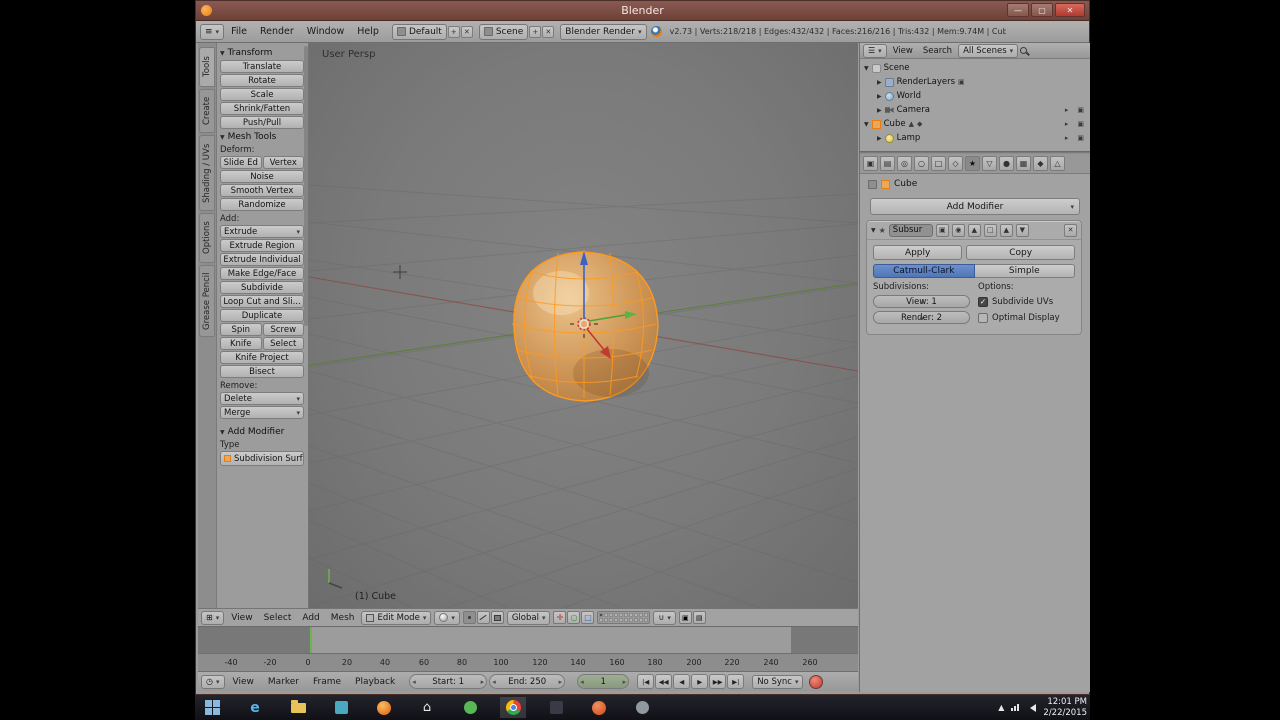 The height and width of the screenshot is (720, 1280). What do you see at coordinates (470, 707) in the screenshot?
I see `taskbar-app-green` at bounding box center [470, 707].